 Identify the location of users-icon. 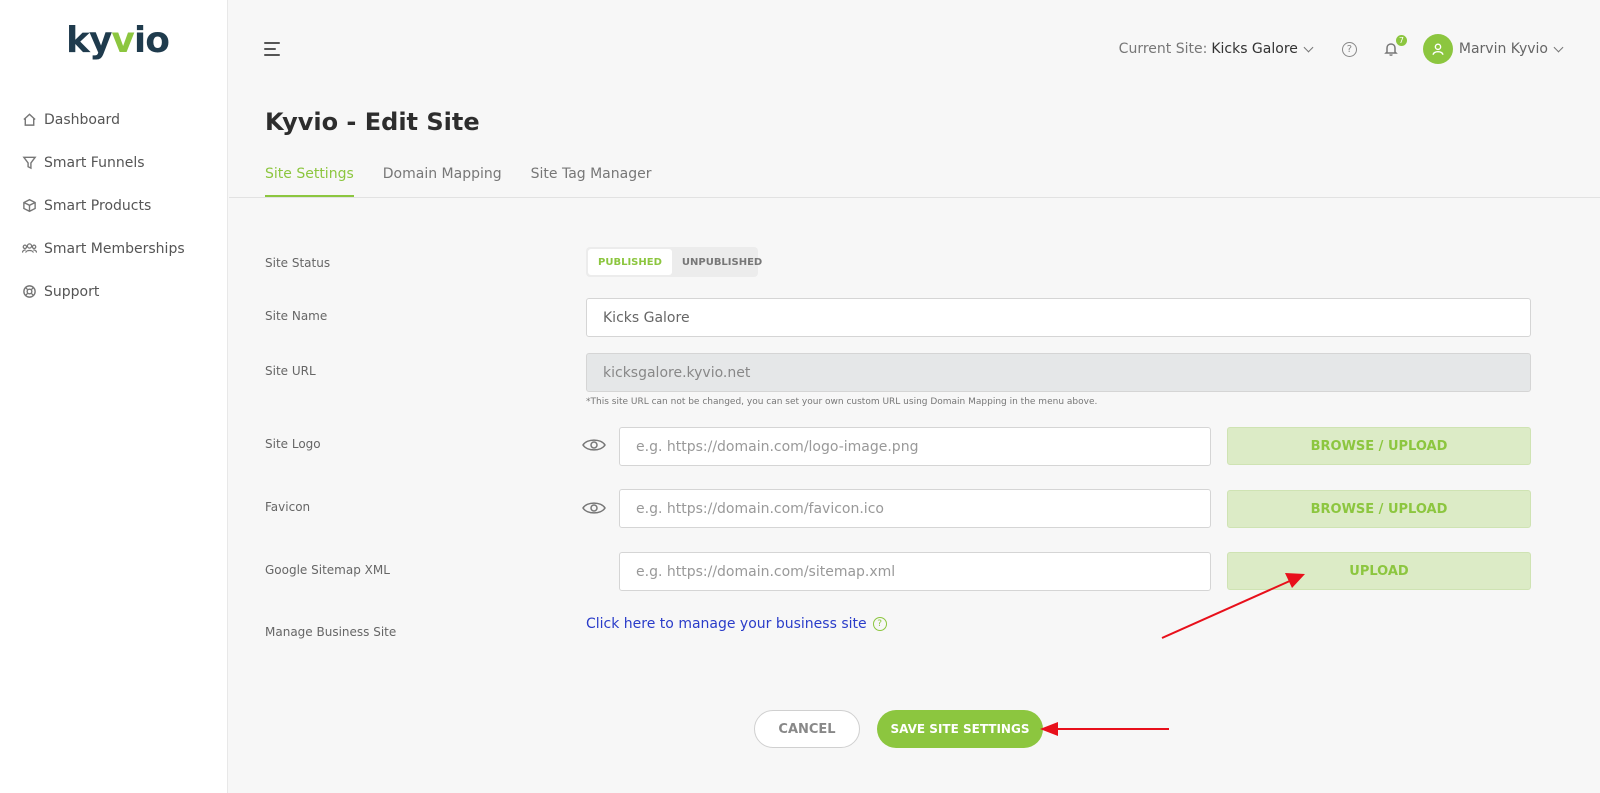
(29, 248).